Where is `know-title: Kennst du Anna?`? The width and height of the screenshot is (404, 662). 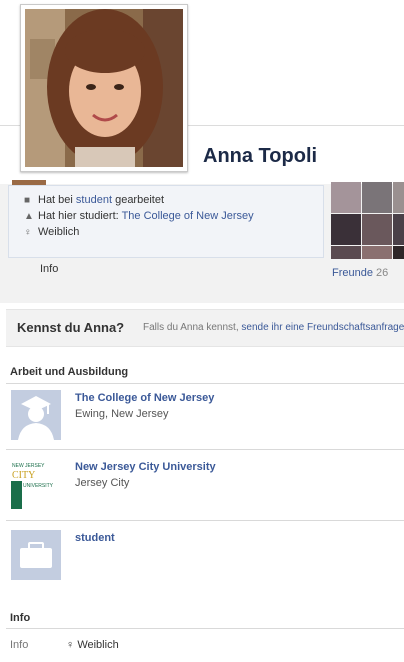
know-title: Kennst du Anna? is located at coordinates (71, 327).